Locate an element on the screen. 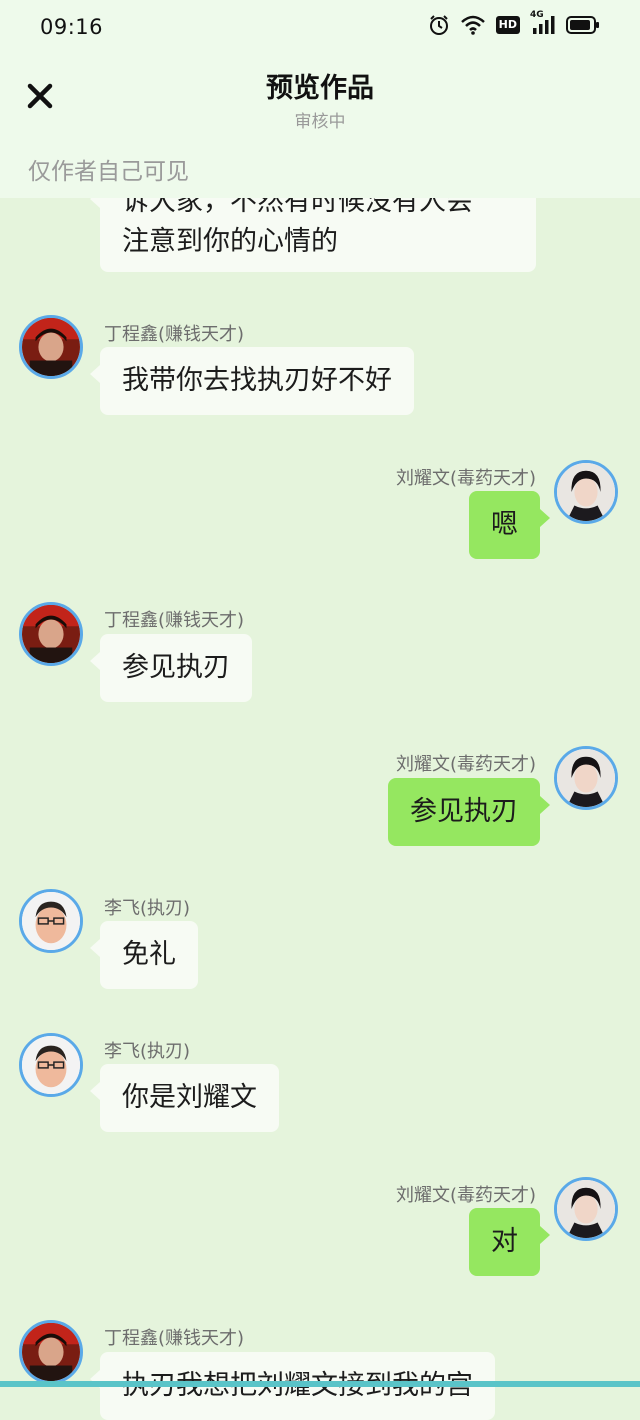  hd-label: HD is located at coordinates (507, 25).